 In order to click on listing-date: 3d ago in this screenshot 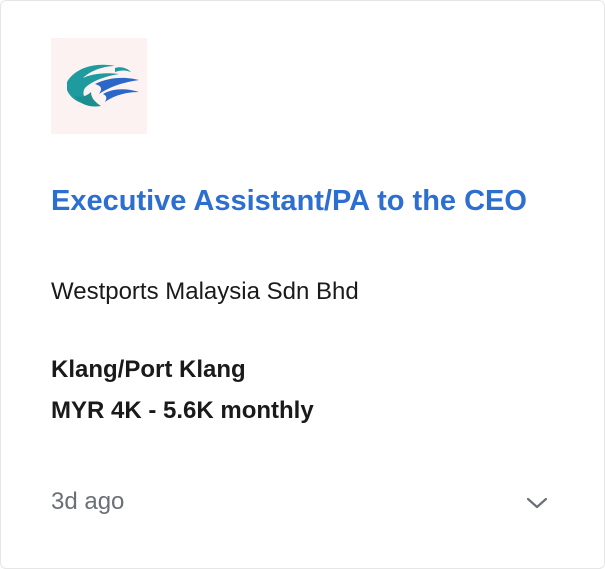, I will do `click(88, 501)`.